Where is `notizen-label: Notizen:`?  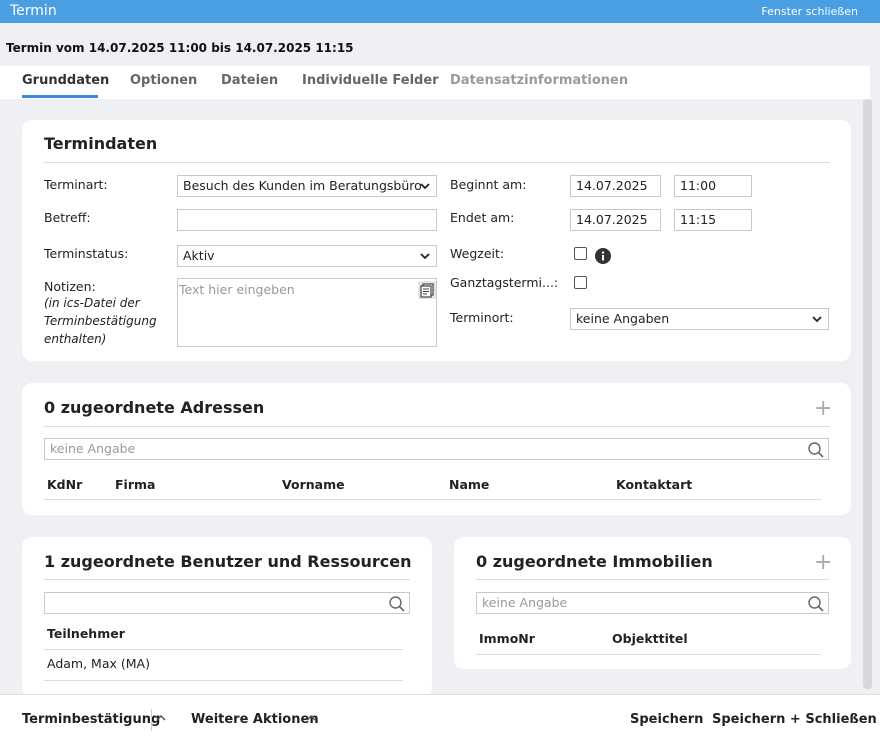
notizen-label: Notizen: is located at coordinates (70, 286).